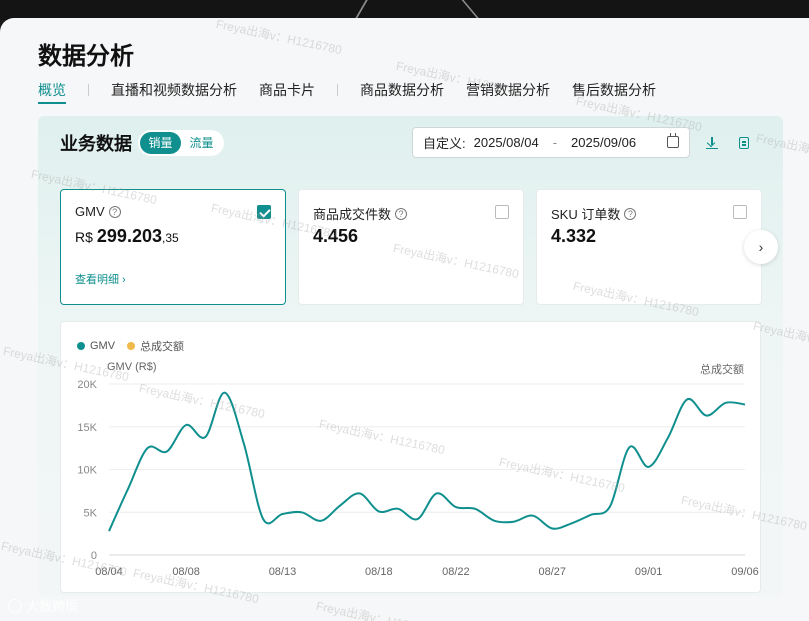 The image size is (809, 621). I want to click on metric-value: 299.203, so click(129, 236).